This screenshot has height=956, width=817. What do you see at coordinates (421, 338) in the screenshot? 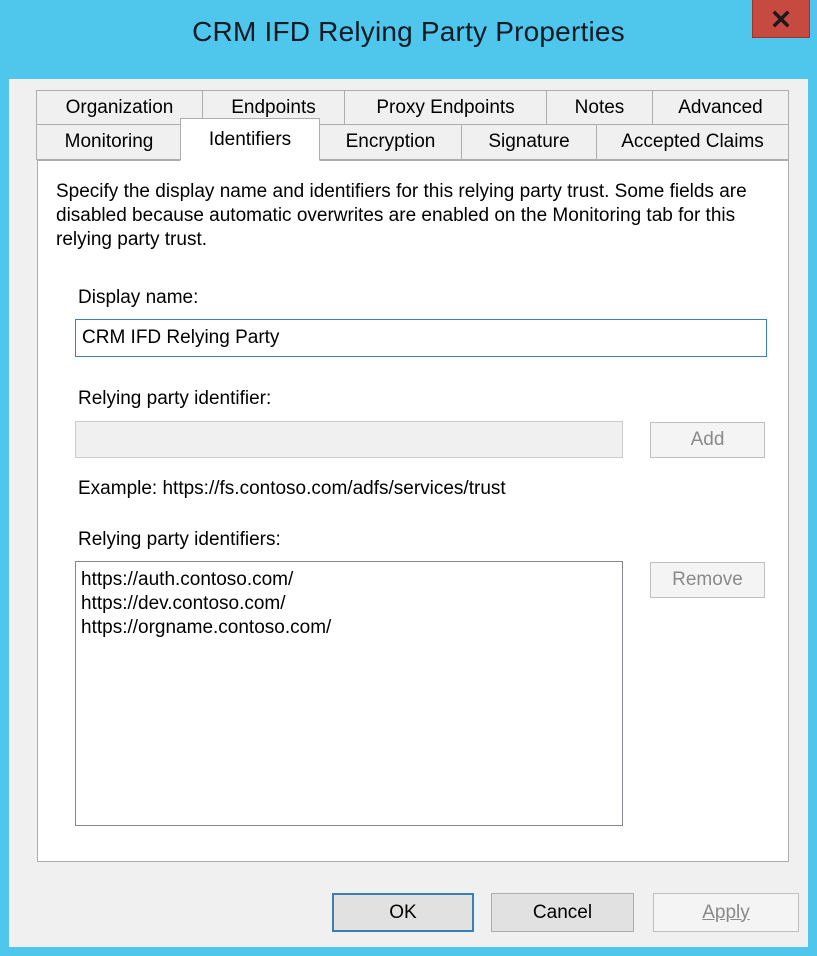
I see `display-name-input: CRM IFD Relying Party` at bounding box center [421, 338].